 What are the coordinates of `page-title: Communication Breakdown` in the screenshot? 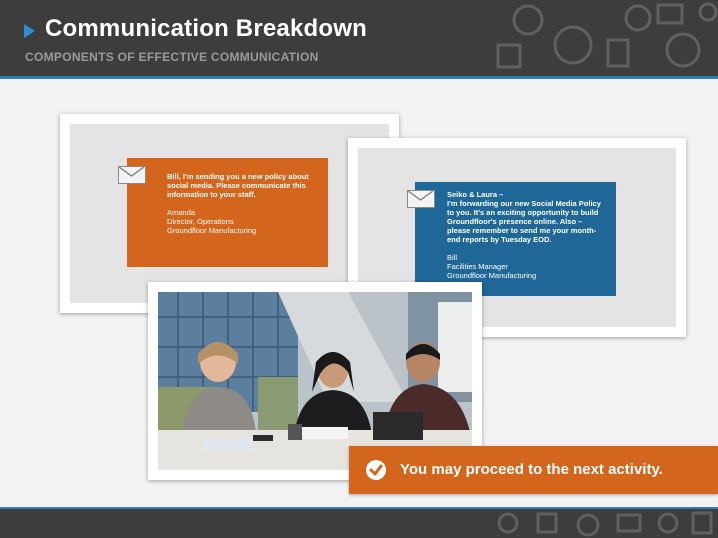 It's located at (206, 28).